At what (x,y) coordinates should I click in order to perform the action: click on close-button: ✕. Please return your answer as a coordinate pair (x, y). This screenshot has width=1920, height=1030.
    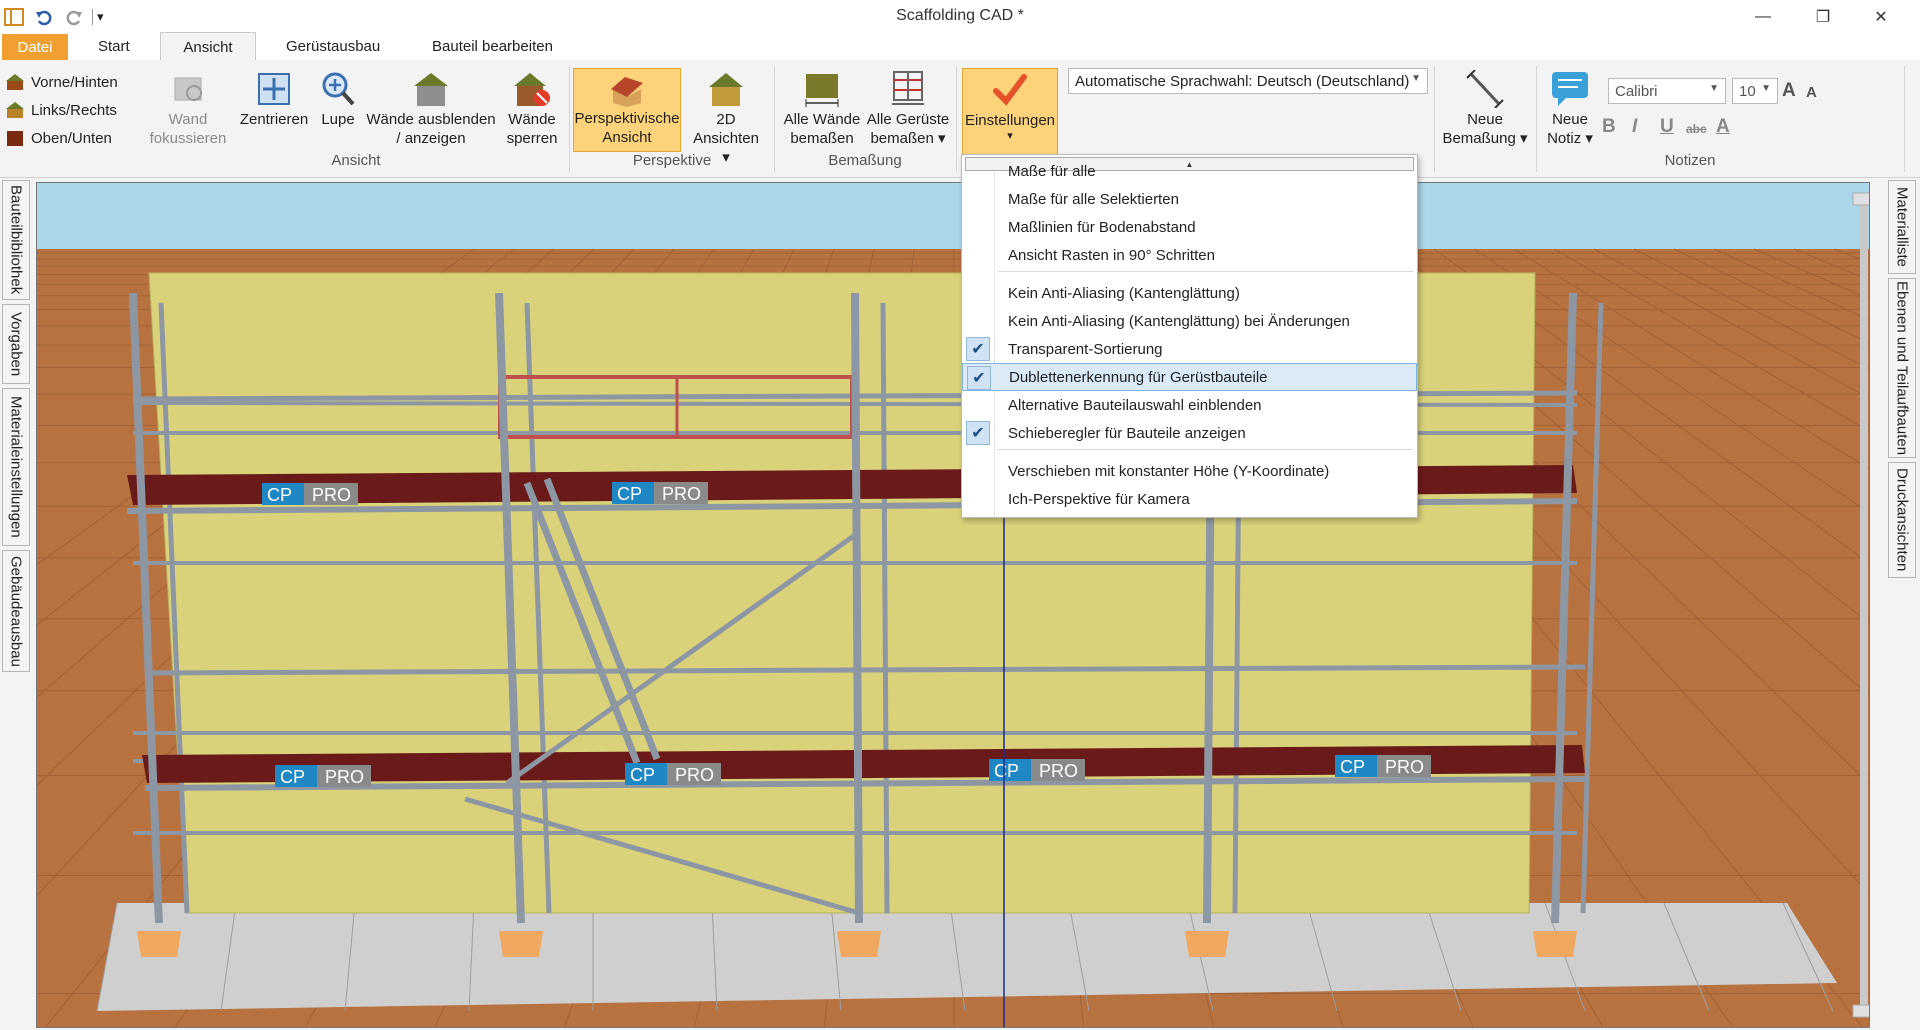
    Looking at the image, I should click on (1881, 17).